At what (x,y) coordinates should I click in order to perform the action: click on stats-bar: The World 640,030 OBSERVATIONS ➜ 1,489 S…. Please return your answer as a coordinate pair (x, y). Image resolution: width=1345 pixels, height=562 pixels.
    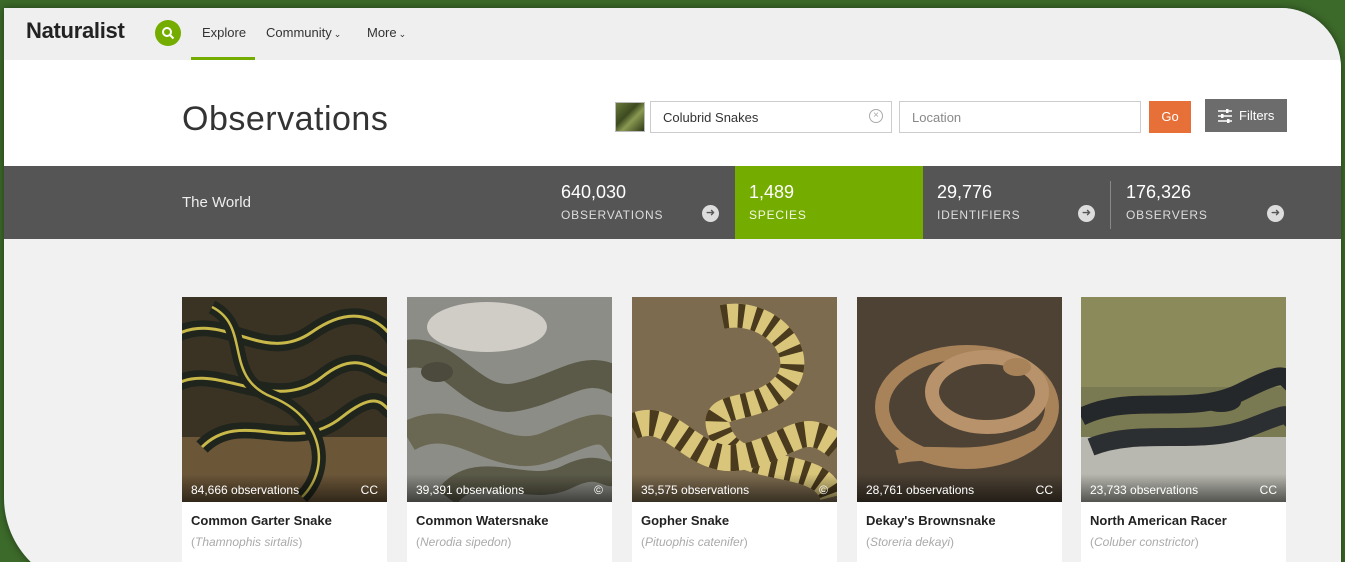
    Looking at the image, I should click on (672, 202).